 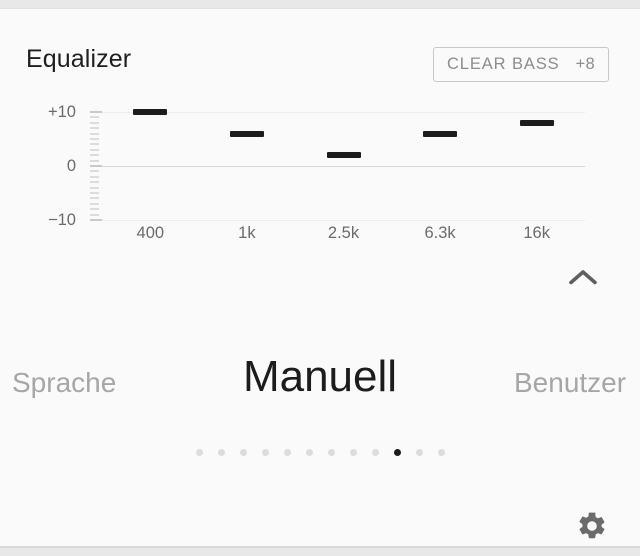 What do you see at coordinates (79, 59) in the screenshot?
I see `page-title: Equalizer` at bounding box center [79, 59].